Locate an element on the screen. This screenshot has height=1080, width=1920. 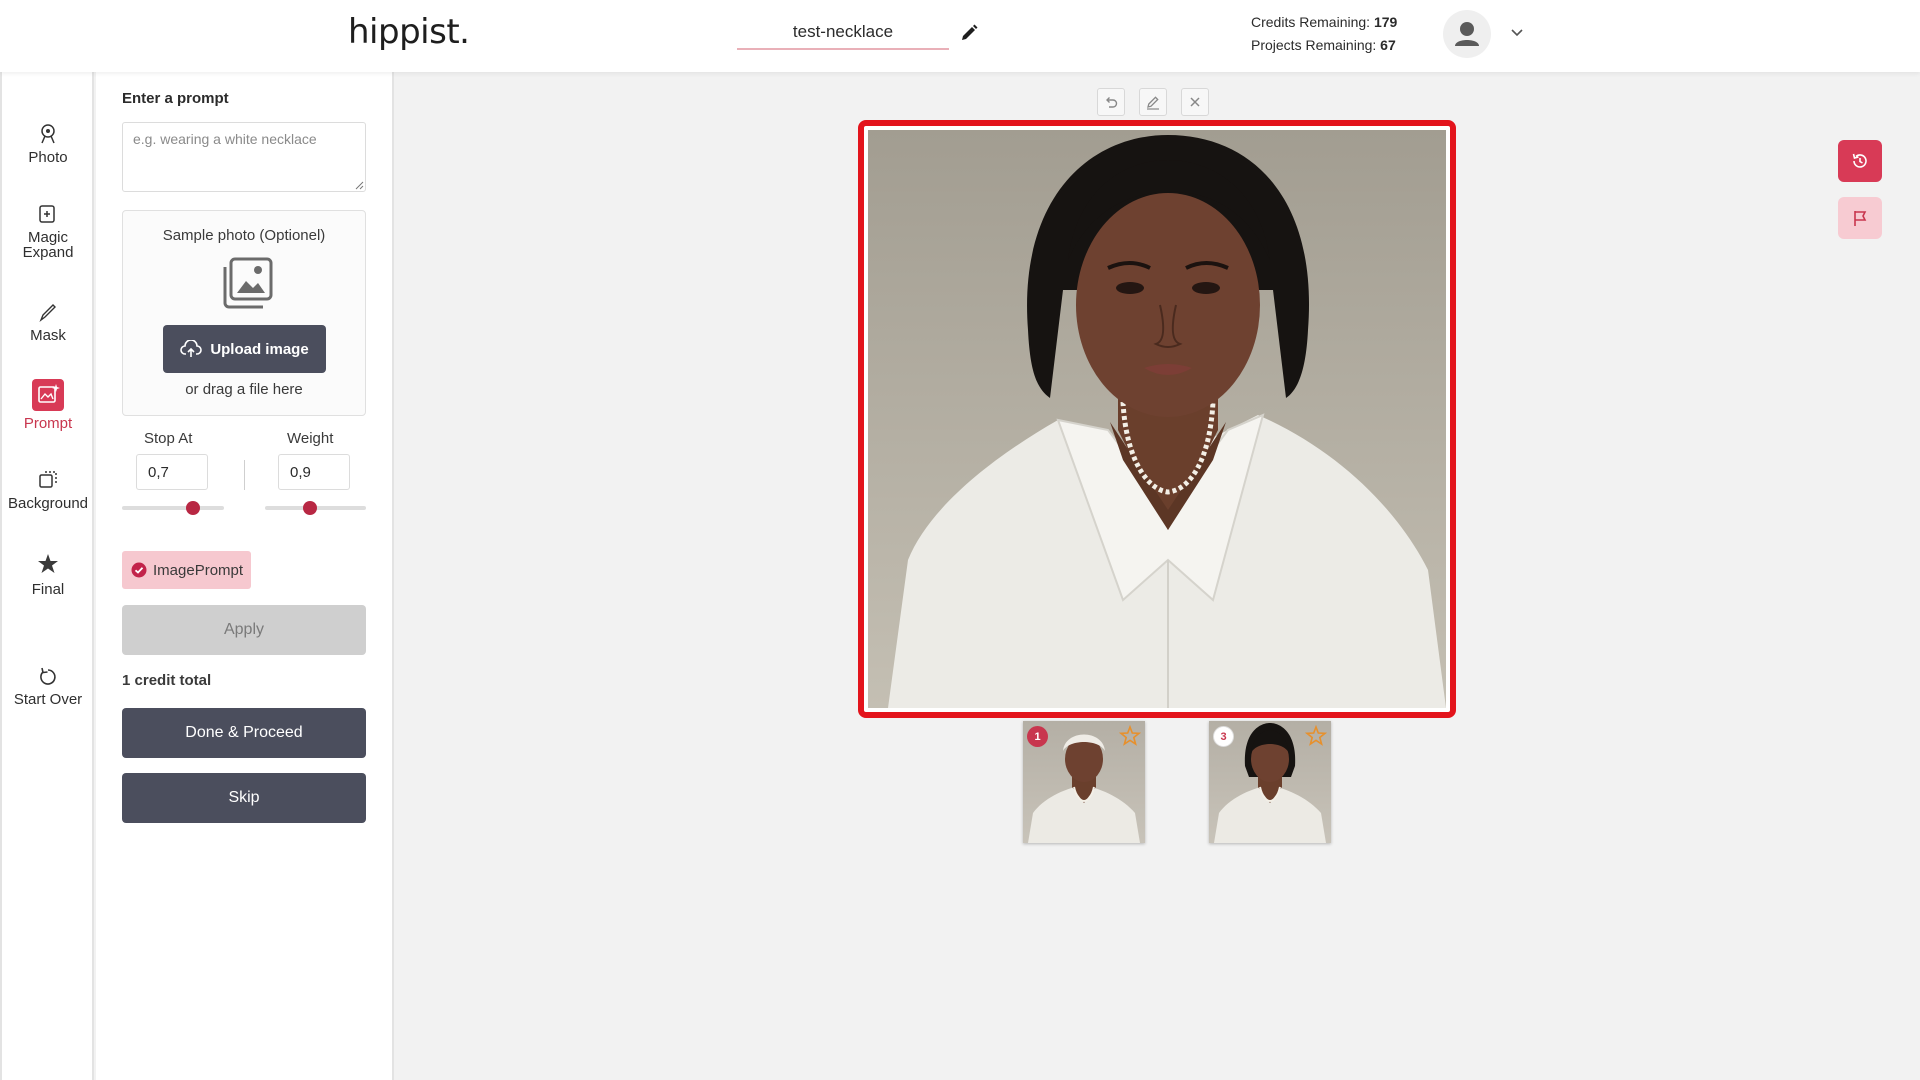
prompt-input is located at coordinates (244, 157).